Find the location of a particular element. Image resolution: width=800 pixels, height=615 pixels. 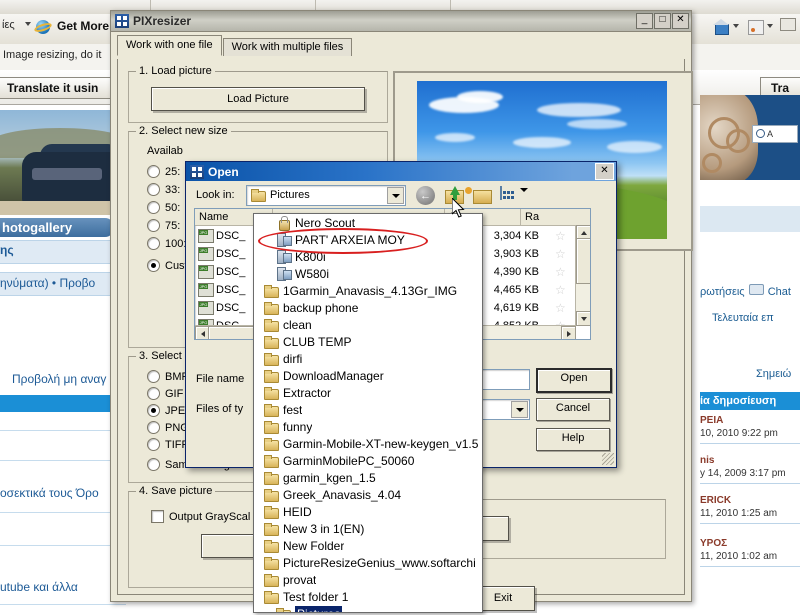

format-option-bmp: BMF is located at coordinates (167, 376).